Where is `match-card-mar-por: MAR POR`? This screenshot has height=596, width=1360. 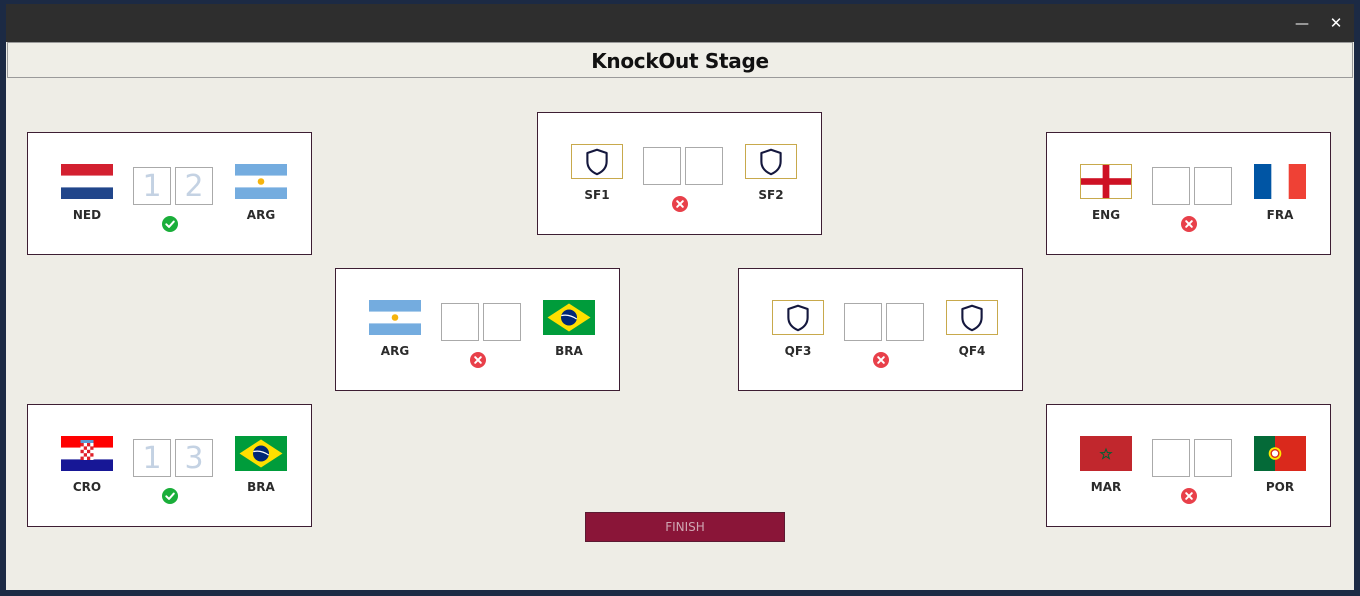
match-card-mar-por: MAR POR is located at coordinates (1188, 465).